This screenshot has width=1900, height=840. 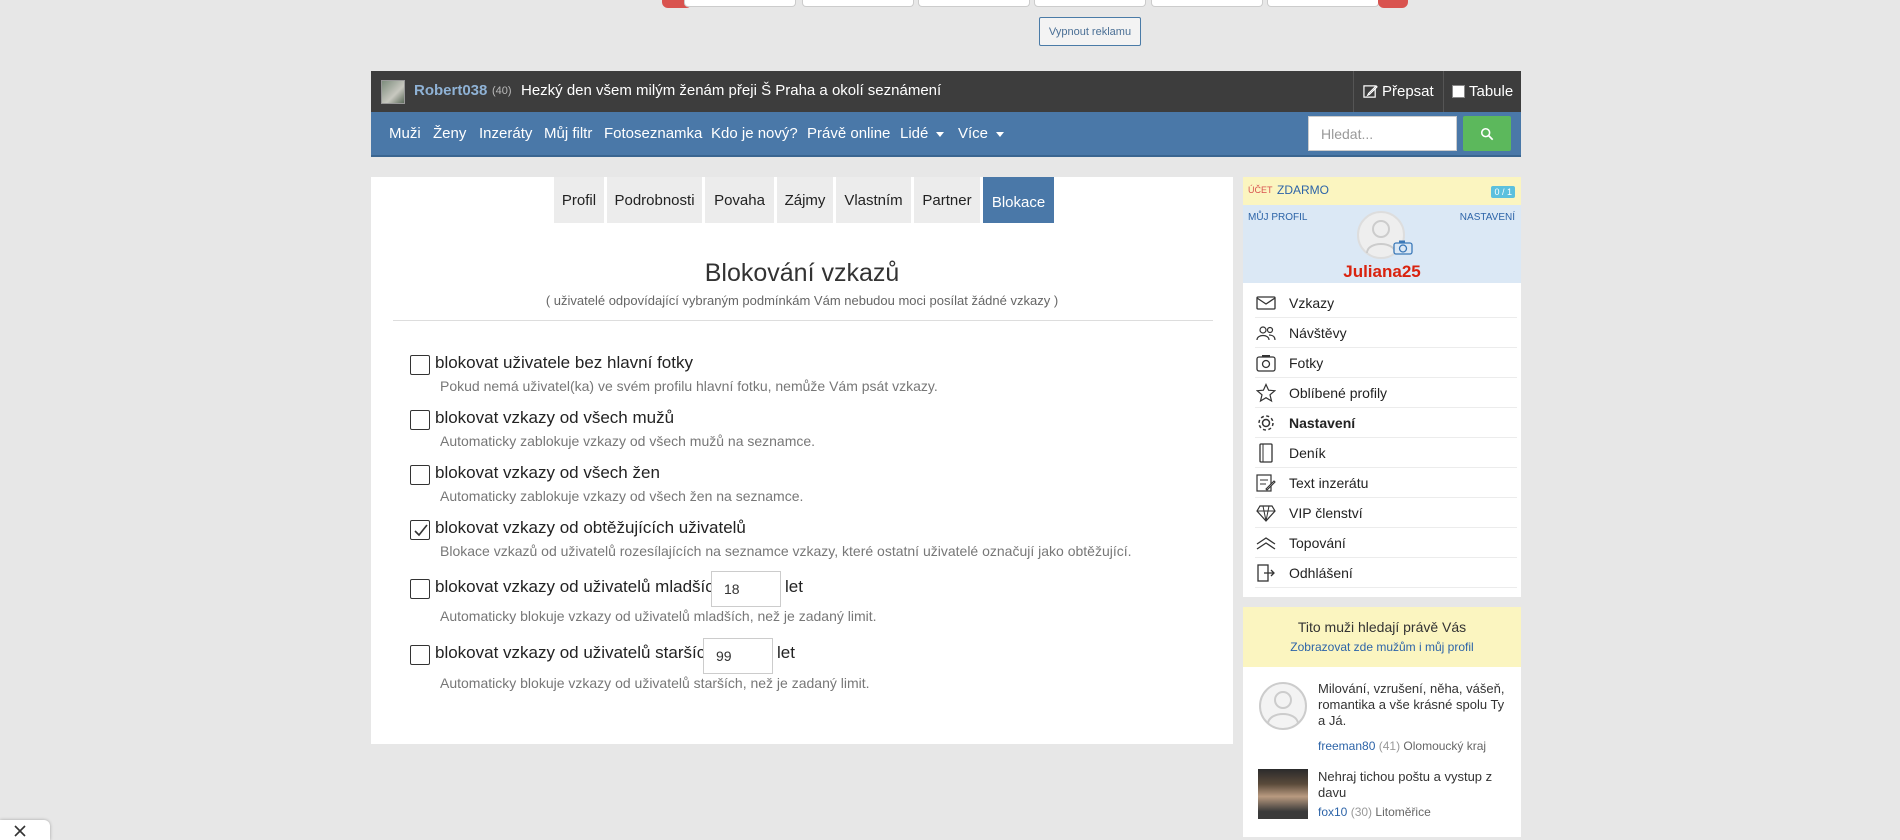 What do you see at coordinates (1491, 91) in the screenshot?
I see `board-label: Tabule` at bounding box center [1491, 91].